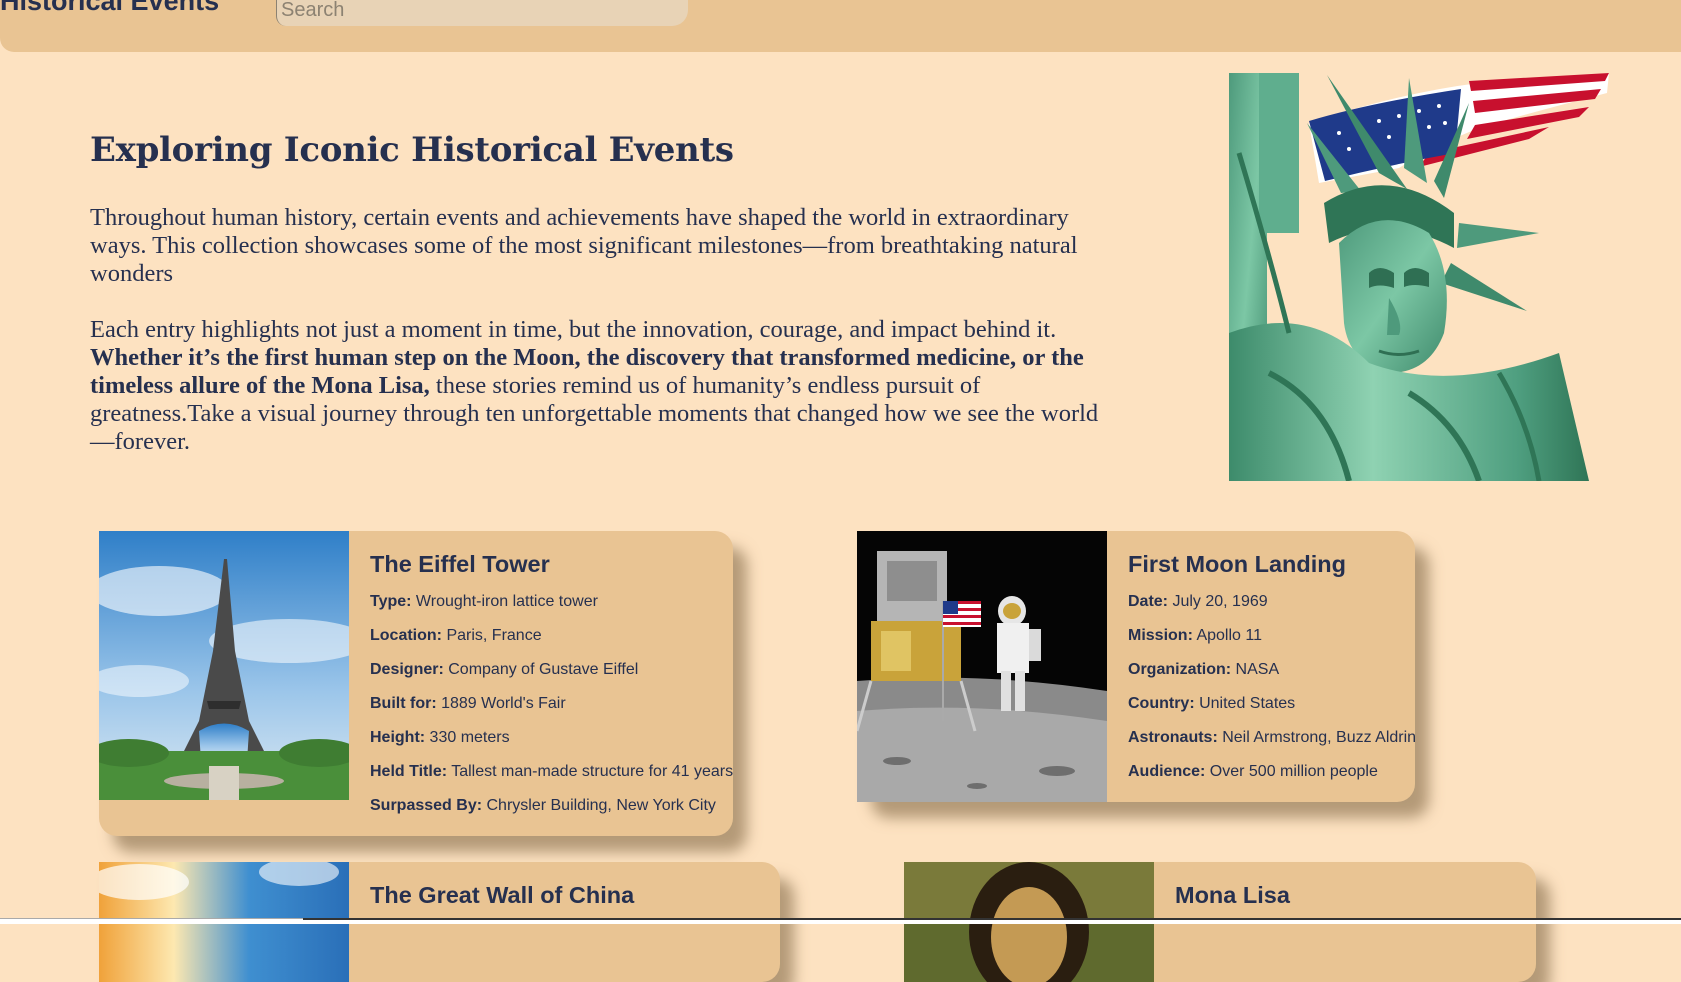 This screenshot has height=982, width=1681. I want to click on detail-row-organization: Organization: NASA, so click(1204, 669).